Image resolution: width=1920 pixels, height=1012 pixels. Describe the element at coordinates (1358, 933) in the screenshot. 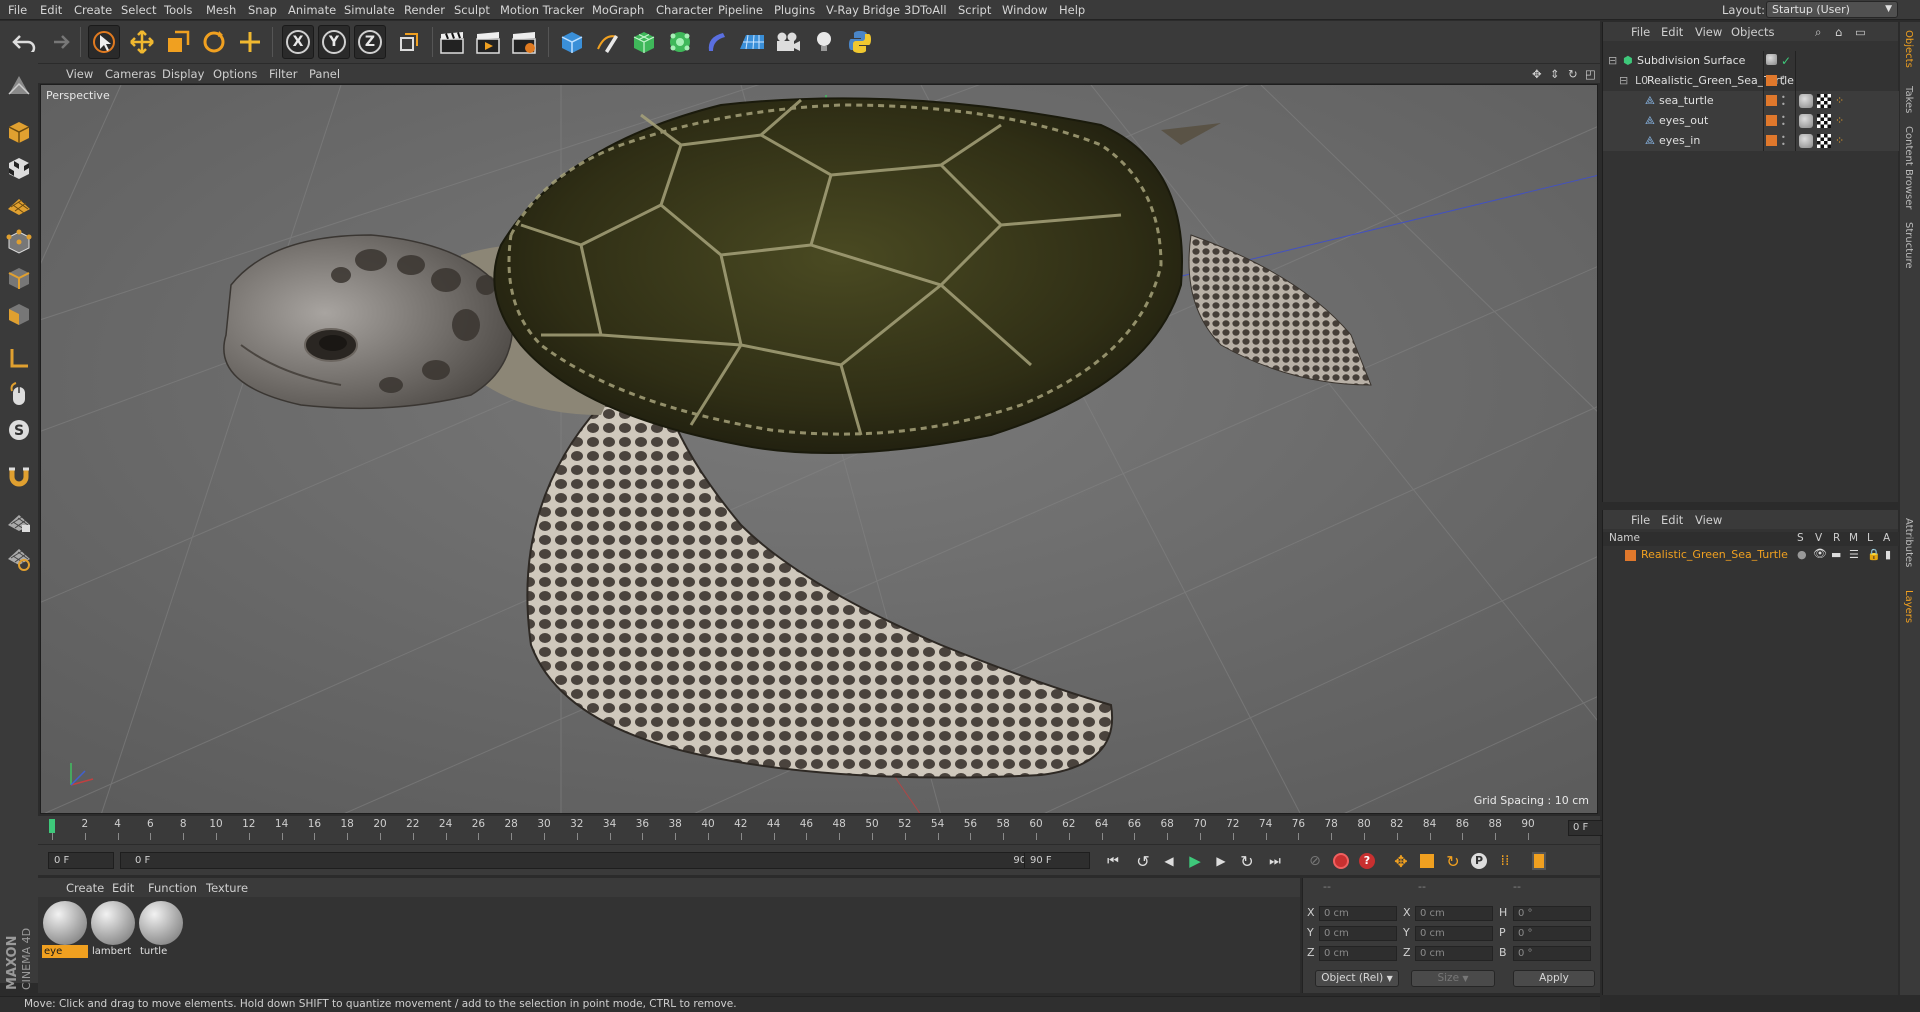

I see `pos-y-field: 0 cm` at that location.